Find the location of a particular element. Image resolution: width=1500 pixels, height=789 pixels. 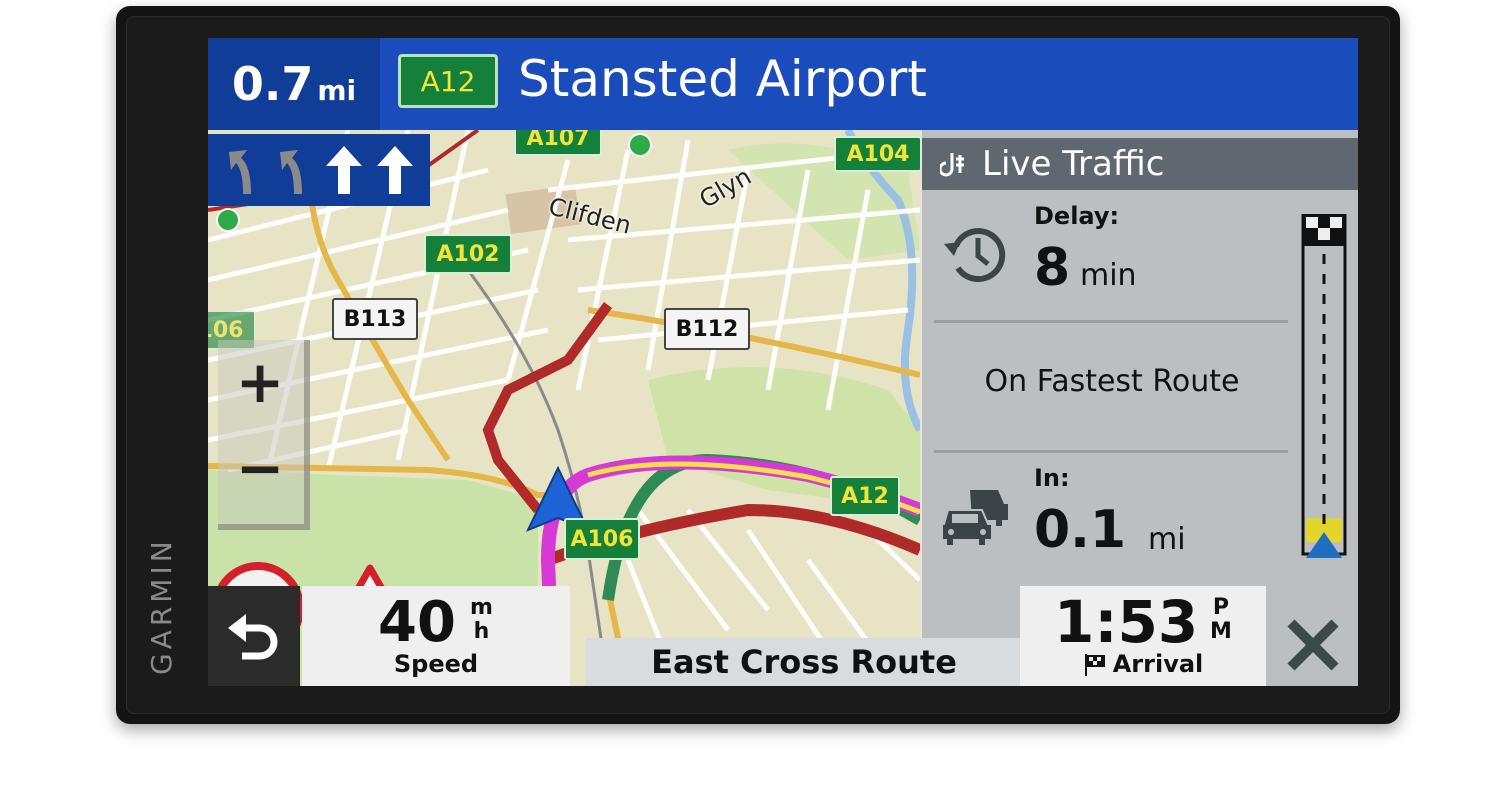

finish-flag-icon is located at coordinates (1324, 230).